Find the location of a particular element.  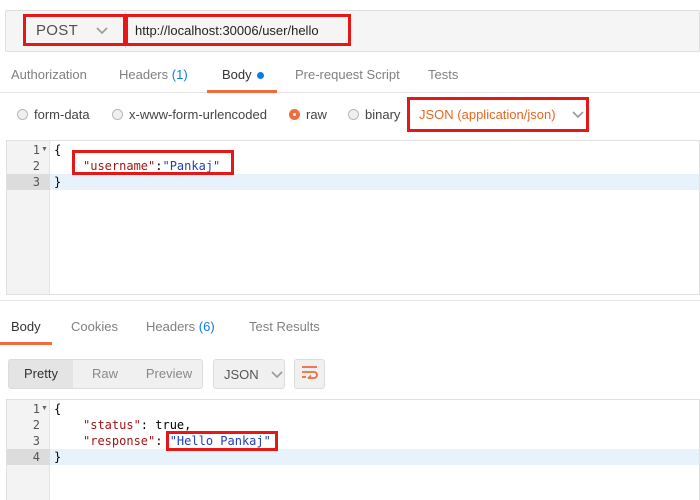

tab-authorization: Authorization is located at coordinates (49, 77).